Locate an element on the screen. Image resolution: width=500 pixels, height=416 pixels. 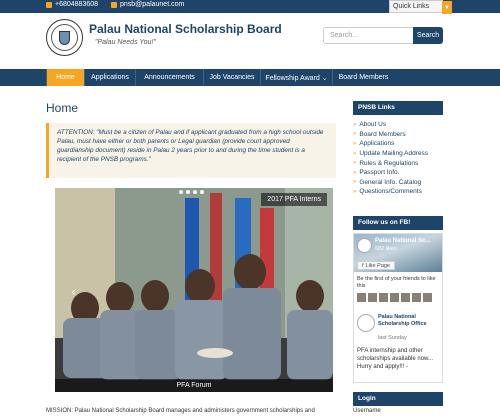
search-button: Search is located at coordinates (428, 35).